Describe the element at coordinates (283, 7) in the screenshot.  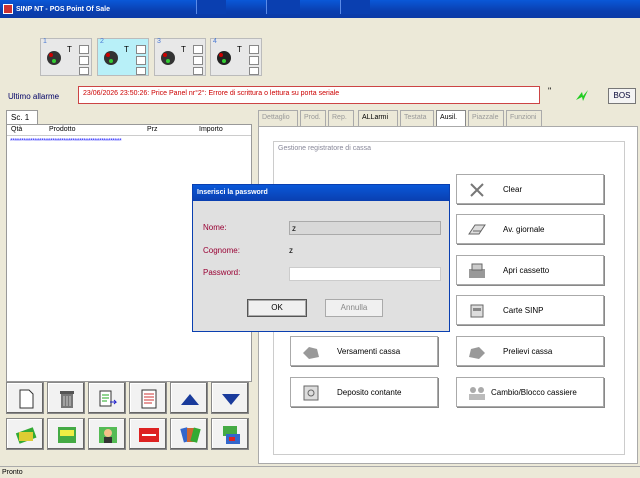
I see `maximize-button` at that location.